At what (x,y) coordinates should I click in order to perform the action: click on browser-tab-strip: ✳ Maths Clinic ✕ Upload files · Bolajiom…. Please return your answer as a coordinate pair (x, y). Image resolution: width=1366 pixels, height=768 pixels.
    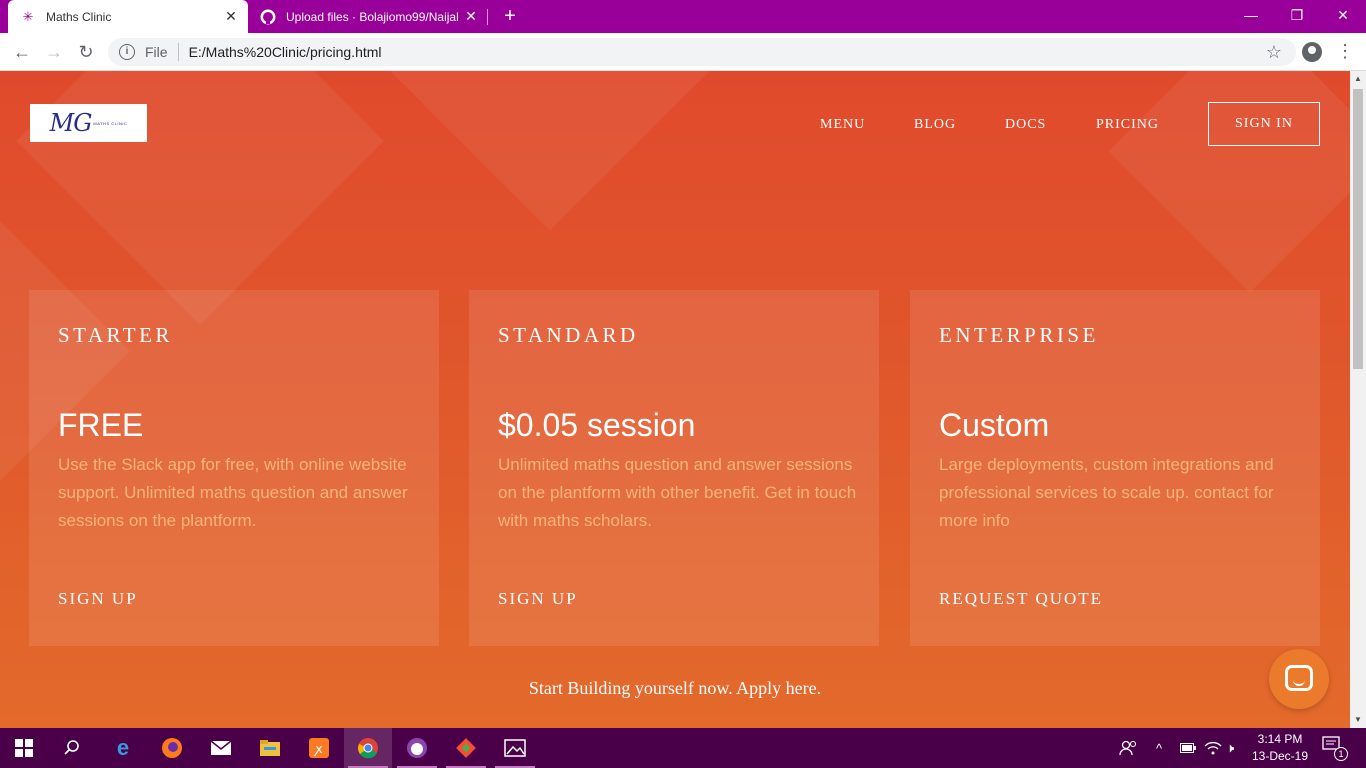
    Looking at the image, I should click on (683, 16).